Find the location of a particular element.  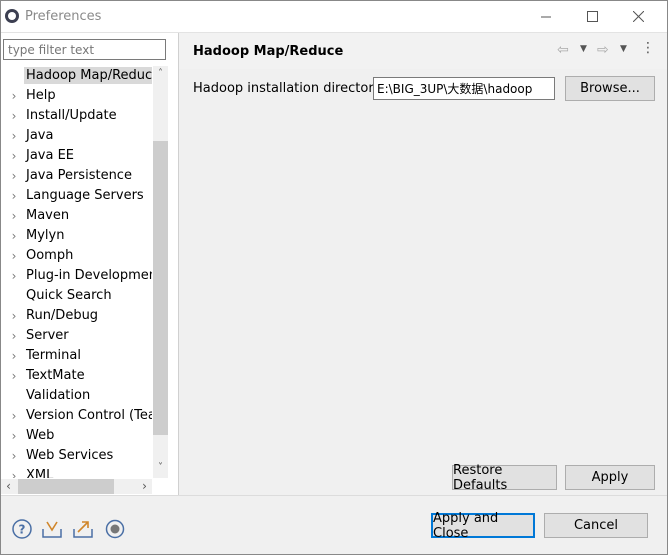

maximize-icon is located at coordinates (592, 16).